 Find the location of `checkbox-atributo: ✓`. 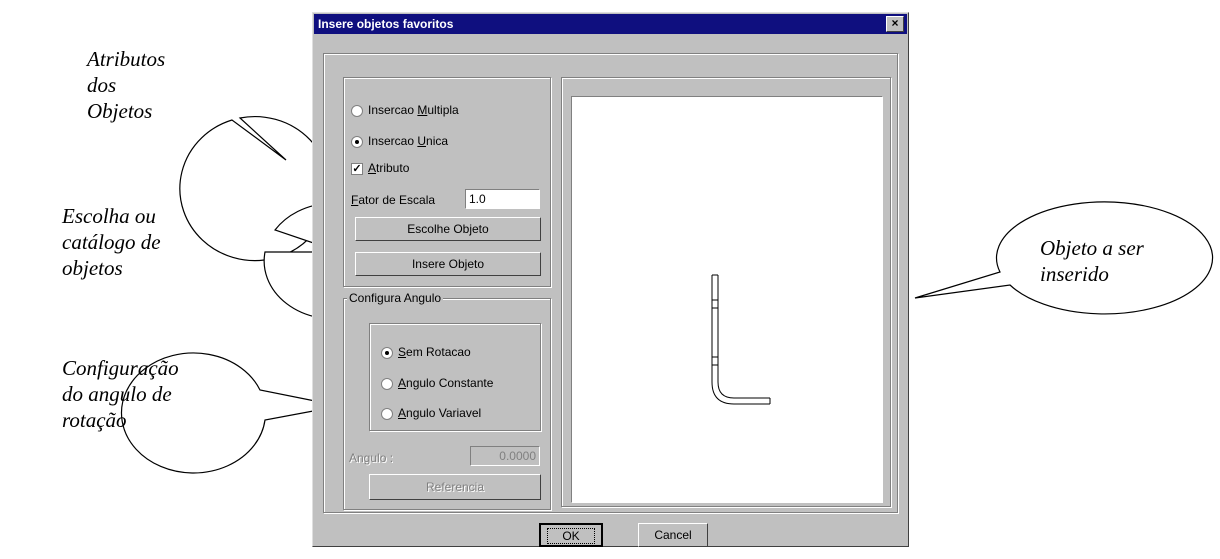

checkbox-atributo: ✓ is located at coordinates (357, 169).